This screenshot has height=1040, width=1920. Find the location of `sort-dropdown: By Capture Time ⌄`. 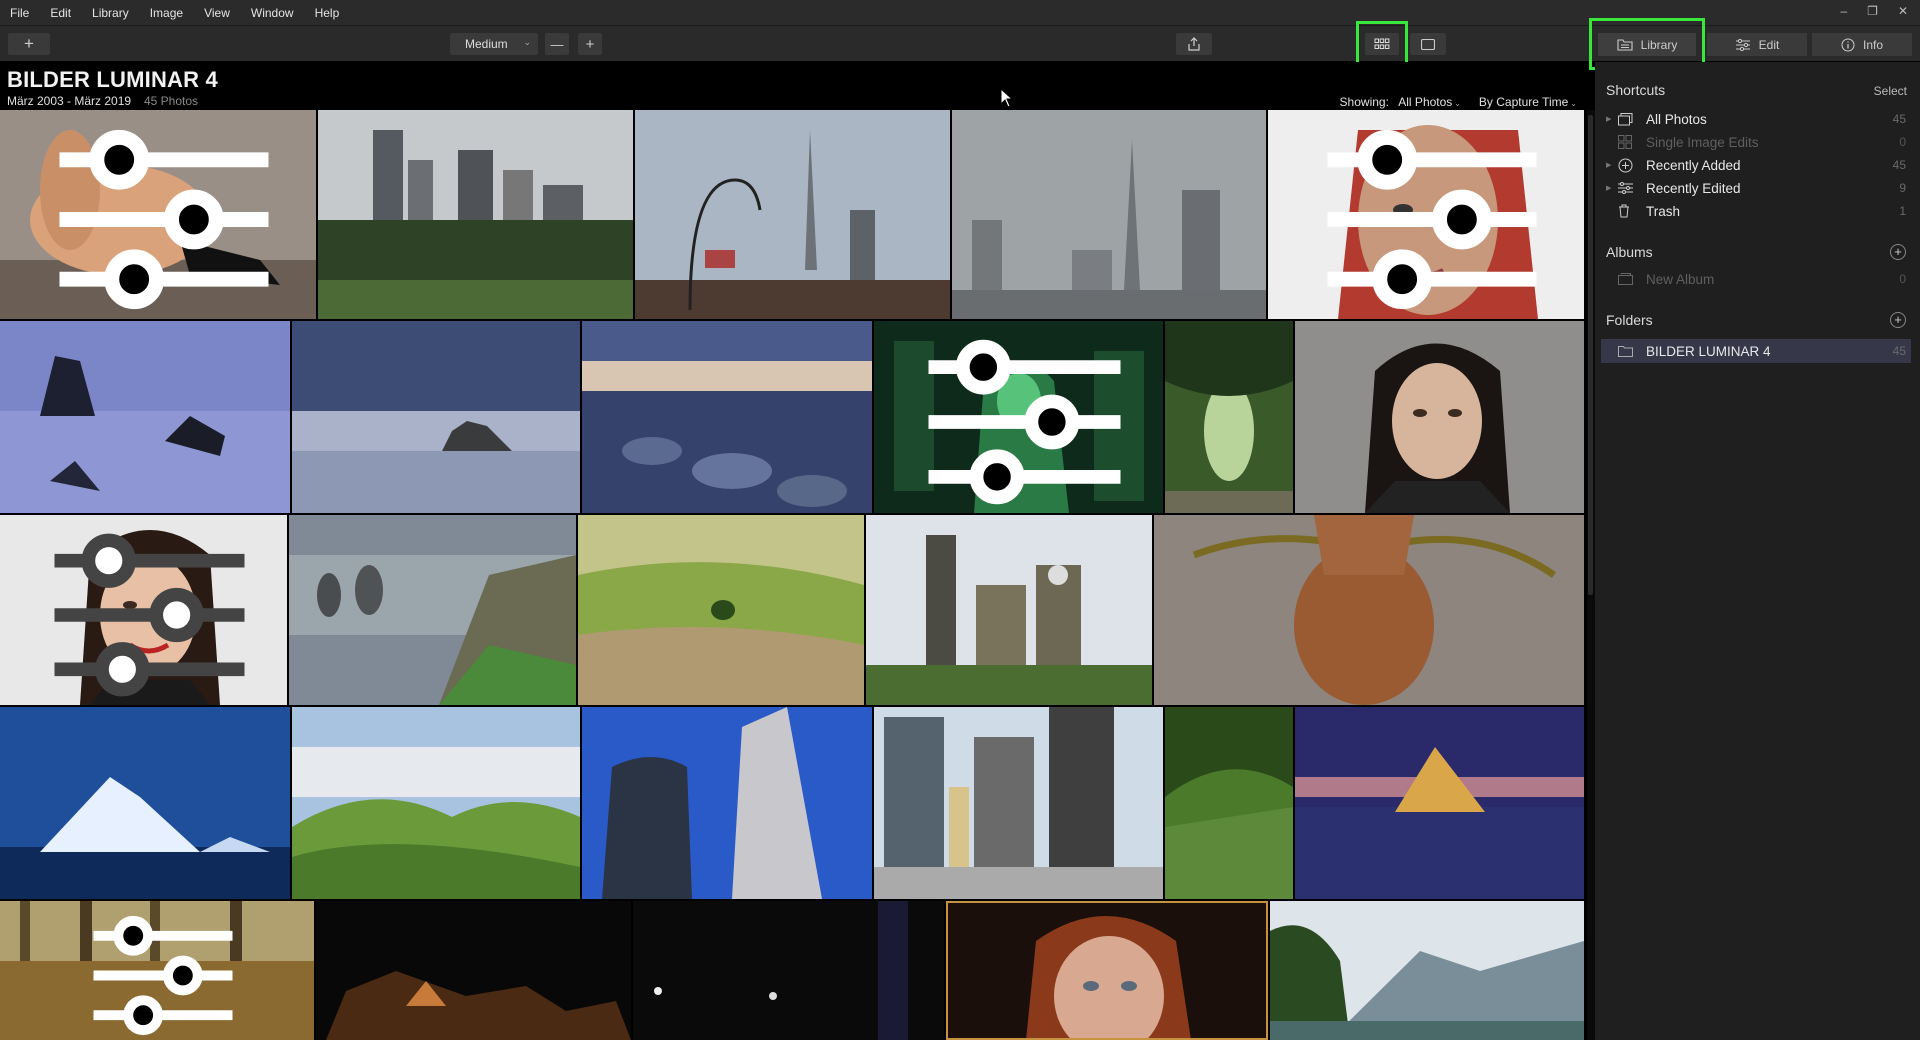

sort-dropdown: By Capture Time ⌄ is located at coordinates (1528, 102).